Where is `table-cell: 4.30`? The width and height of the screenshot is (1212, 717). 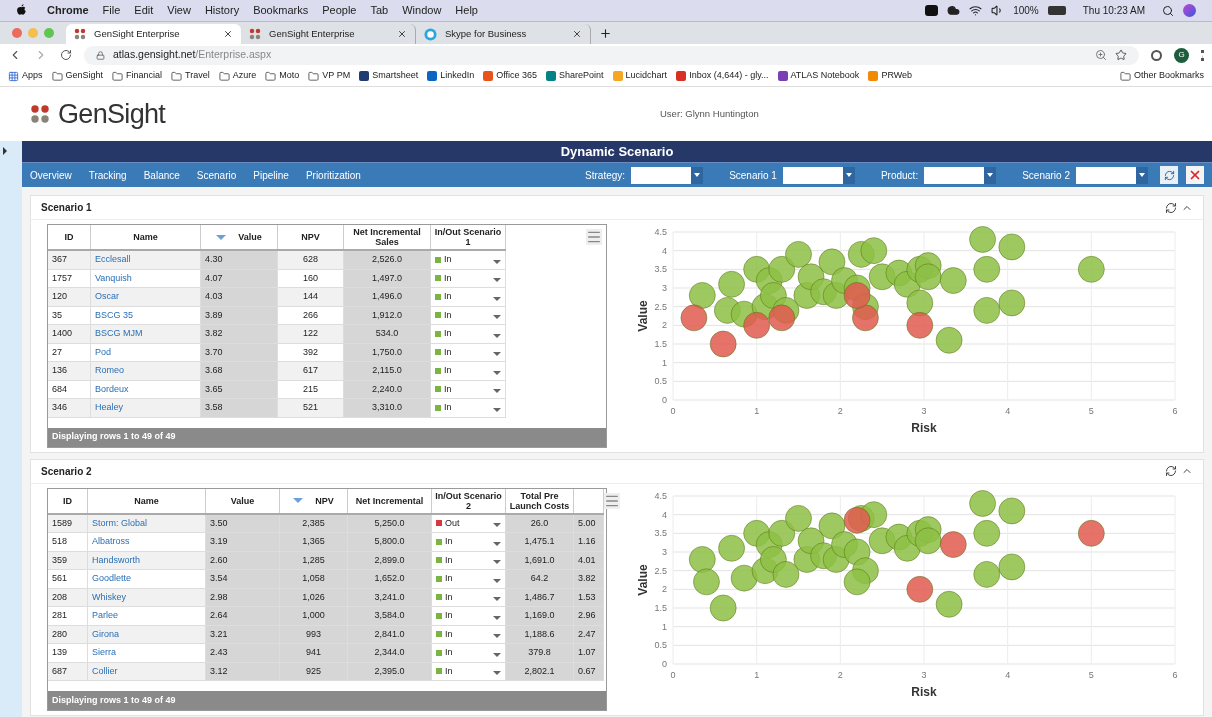 table-cell: 4.30 is located at coordinates (239, 260).